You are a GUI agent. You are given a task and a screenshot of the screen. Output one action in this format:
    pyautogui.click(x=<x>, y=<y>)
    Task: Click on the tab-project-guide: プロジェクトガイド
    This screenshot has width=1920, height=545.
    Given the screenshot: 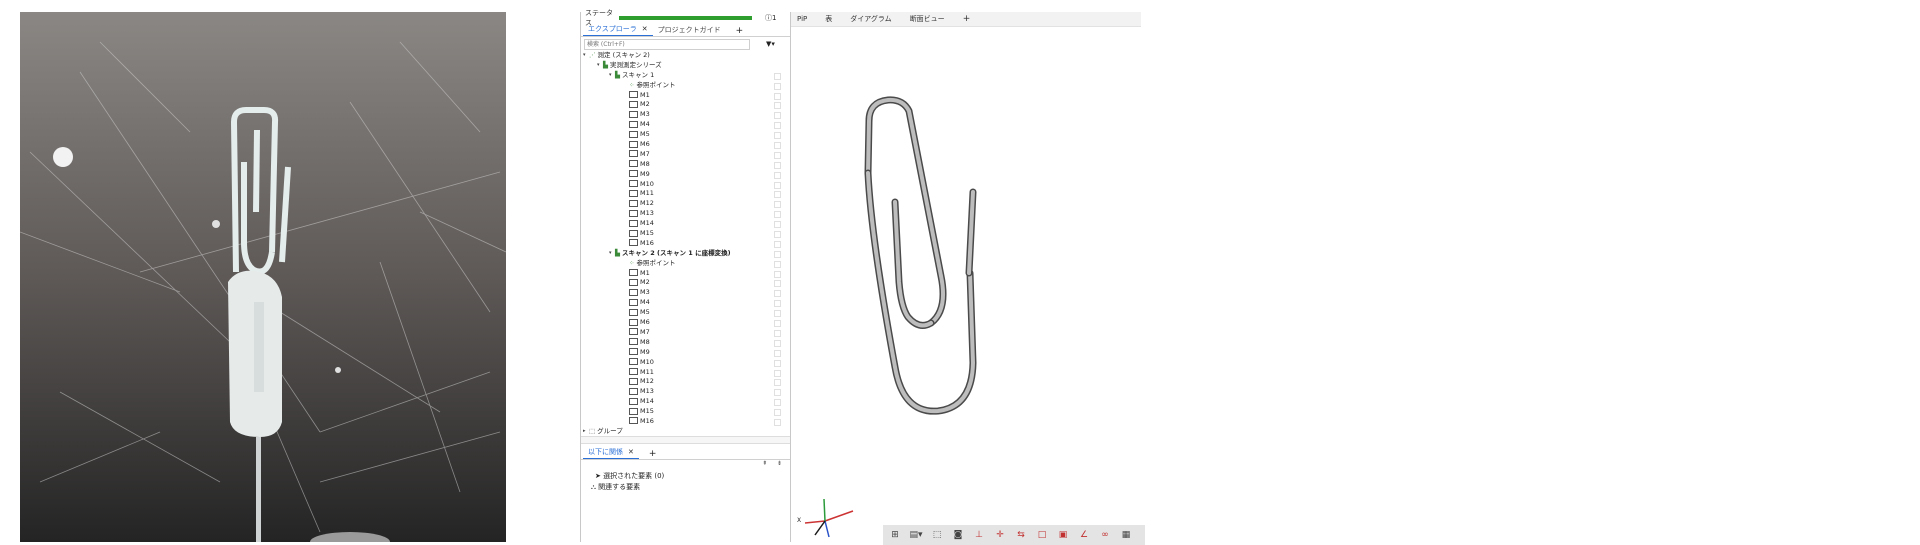 What is the action you would take?
    pyautogui.click(x=689, y=30)
    